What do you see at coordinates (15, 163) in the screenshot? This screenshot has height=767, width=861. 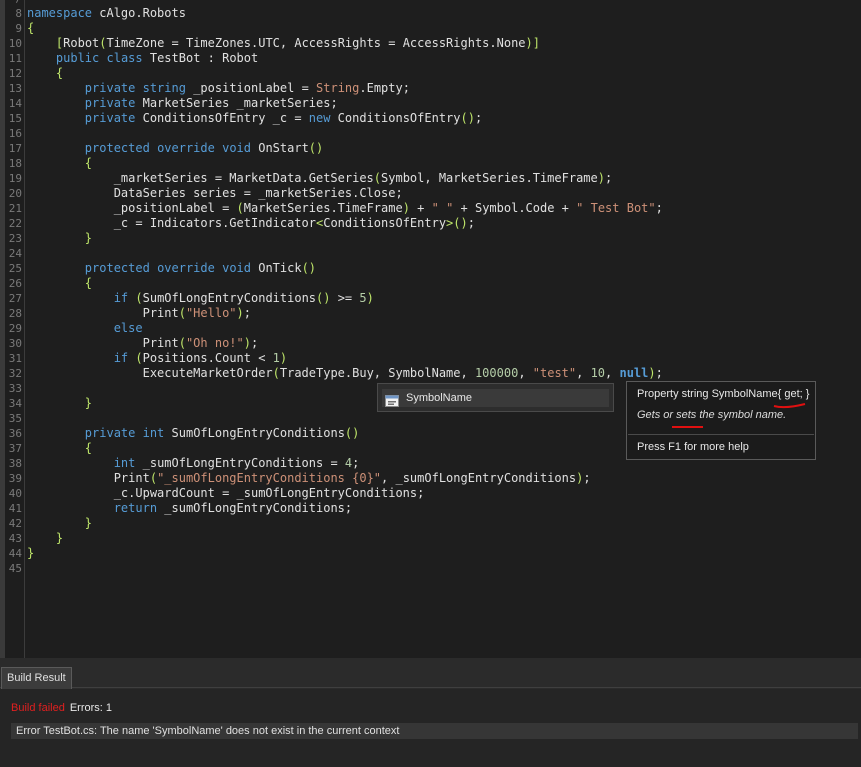 I see `line-number: 18` at bounding box center [15, 163].